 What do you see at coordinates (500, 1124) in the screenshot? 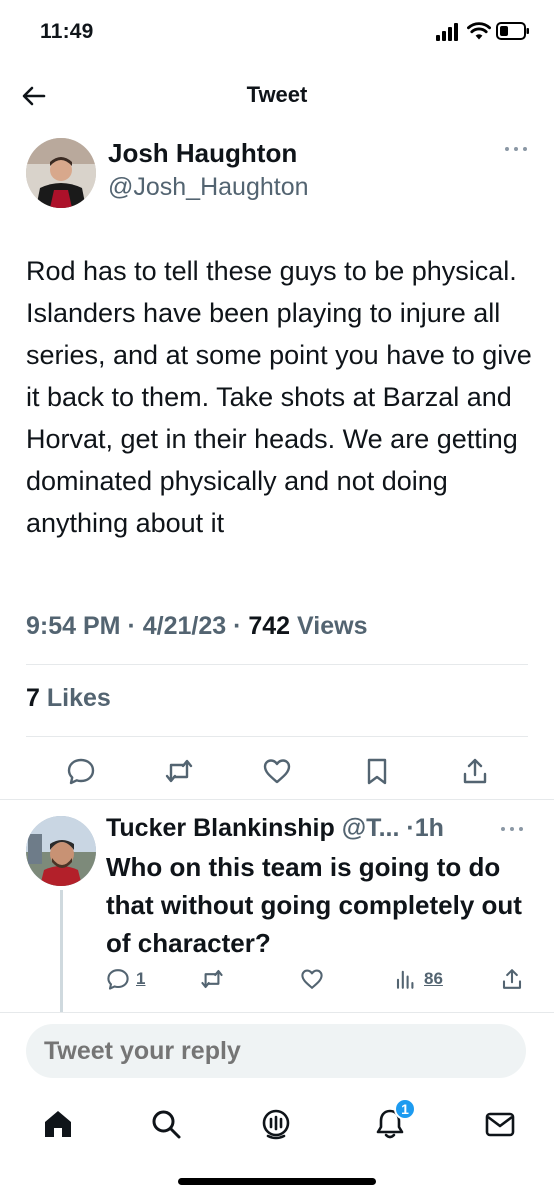
I see `messages-envelope-icon` at bounding box center [500, 1124].